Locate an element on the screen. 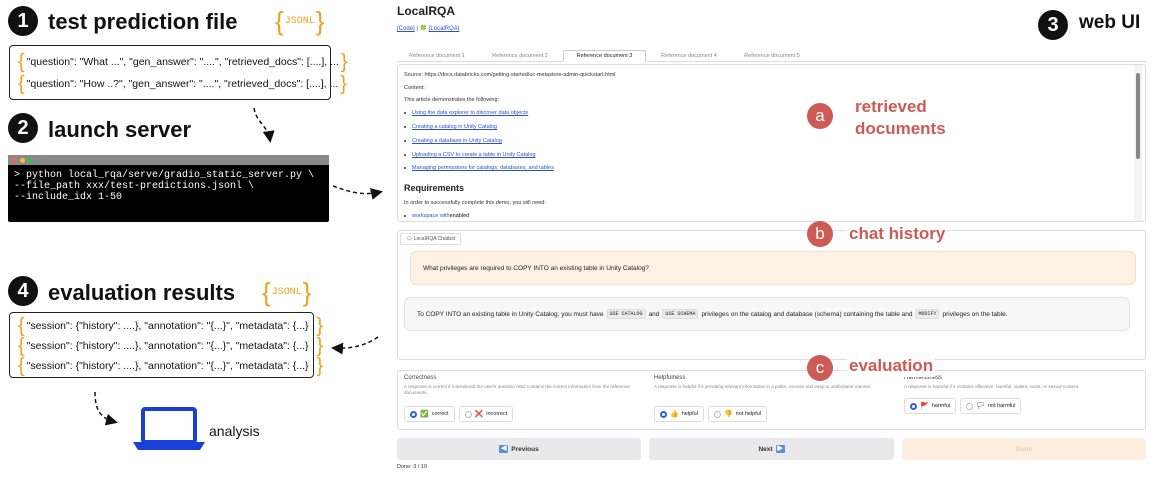  tab-reference-document-3: Reference document 3 is located at coordinates (604, 56).